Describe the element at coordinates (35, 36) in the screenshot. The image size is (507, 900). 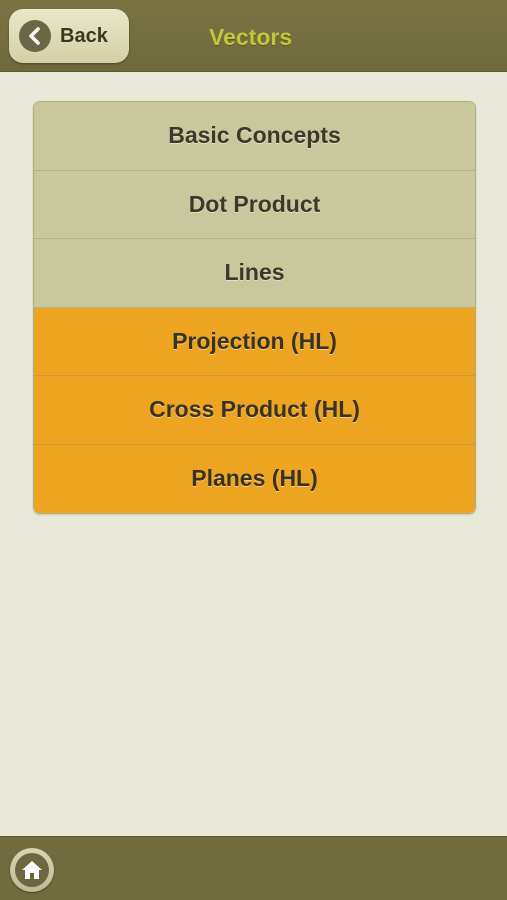
I see `chevron-left-icon` at that location.